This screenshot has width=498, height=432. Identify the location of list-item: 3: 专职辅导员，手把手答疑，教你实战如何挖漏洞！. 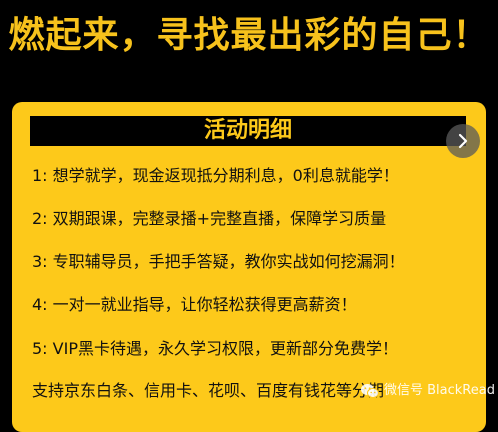
(218, 261).